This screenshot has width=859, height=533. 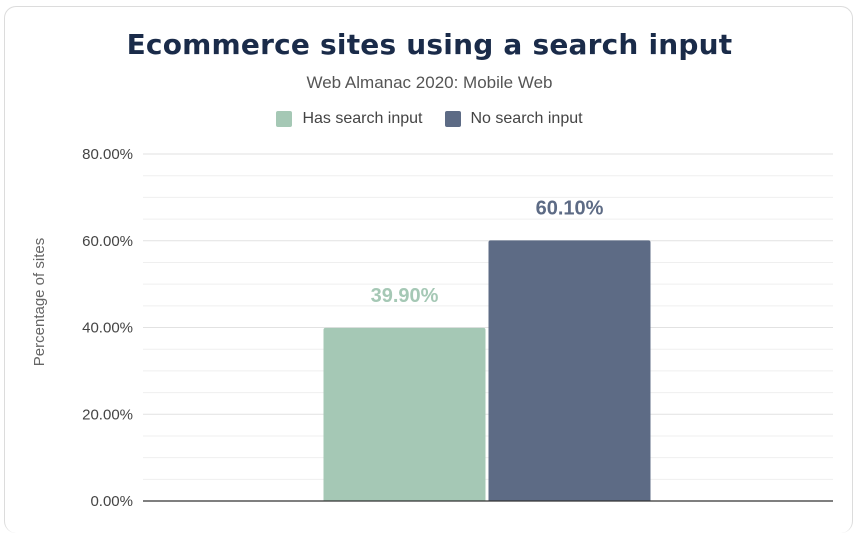 I want to click on y-tick-label: 40.00%, so click(x=107, y=328).